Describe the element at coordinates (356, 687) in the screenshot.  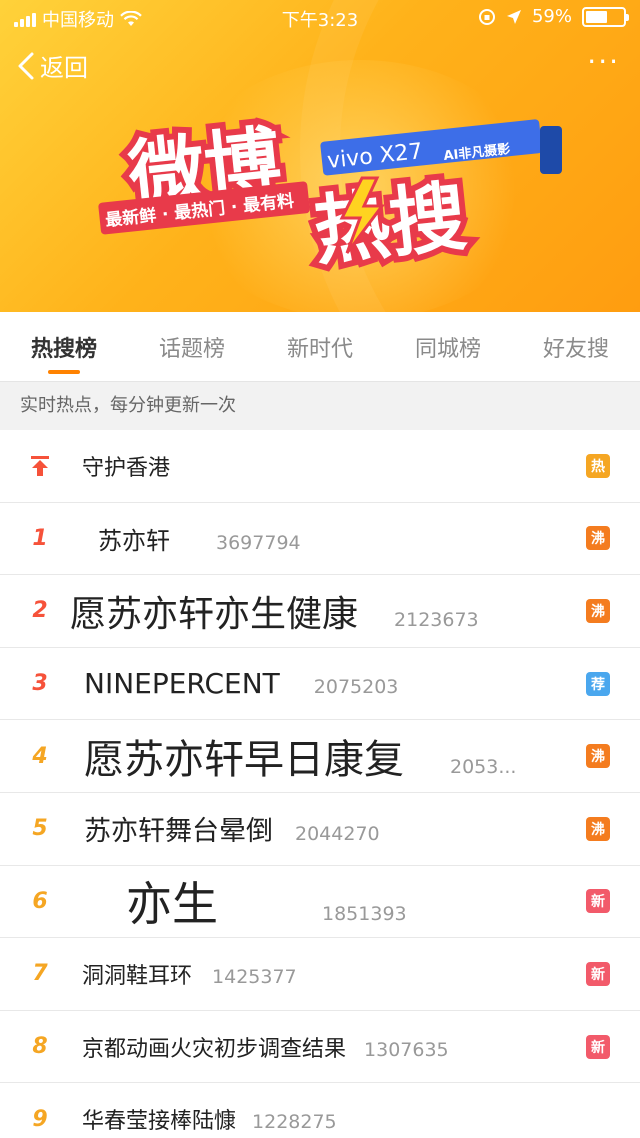
I see `item-count: 2075203` at that location.